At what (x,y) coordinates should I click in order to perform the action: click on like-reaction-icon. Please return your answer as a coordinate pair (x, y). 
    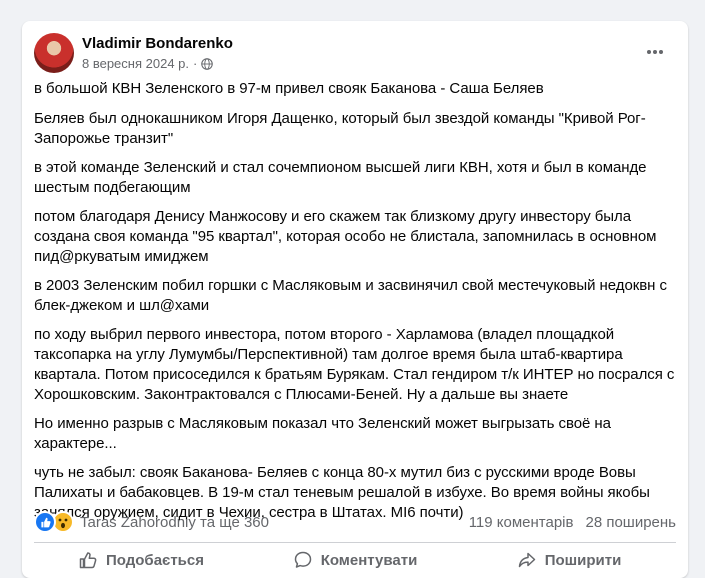
    Looking at the image, I should click on (45, 522).